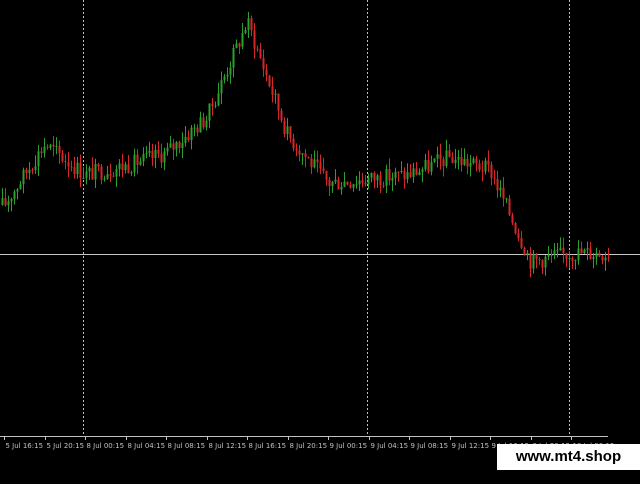  What do you see at coordinates (430, 446) in the screenshot?
I see `x-tick-label: 9 Jul 08:15` at bounding box center [430, 446].